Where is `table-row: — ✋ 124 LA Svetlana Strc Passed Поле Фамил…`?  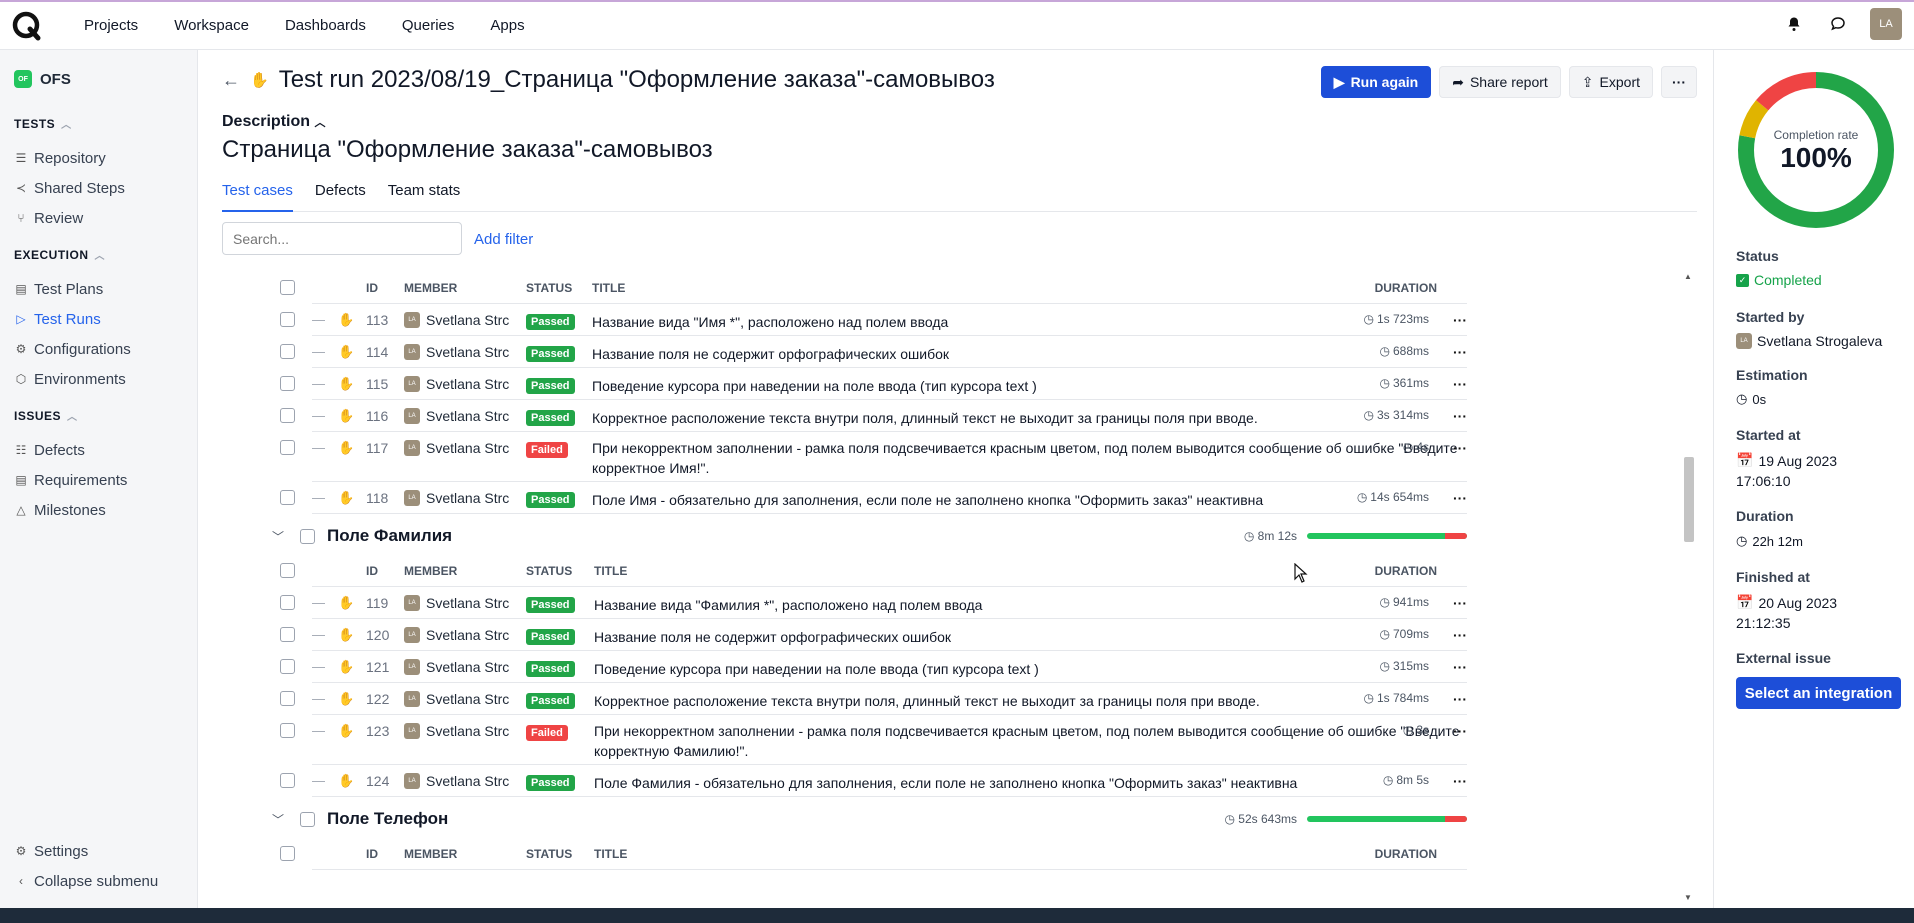 table-row: — ✋ 124 LA Svetlana Strc Passed Поле Фамил… is located at coordinates (873, 781).